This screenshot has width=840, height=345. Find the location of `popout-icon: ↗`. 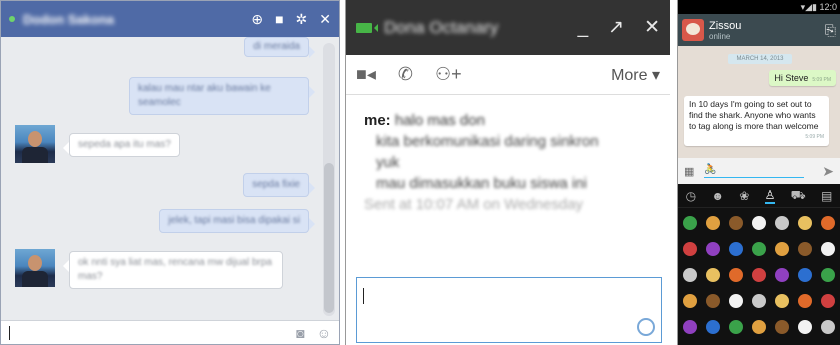

popout-icon: ↗ is located at coordinates (616, 27).